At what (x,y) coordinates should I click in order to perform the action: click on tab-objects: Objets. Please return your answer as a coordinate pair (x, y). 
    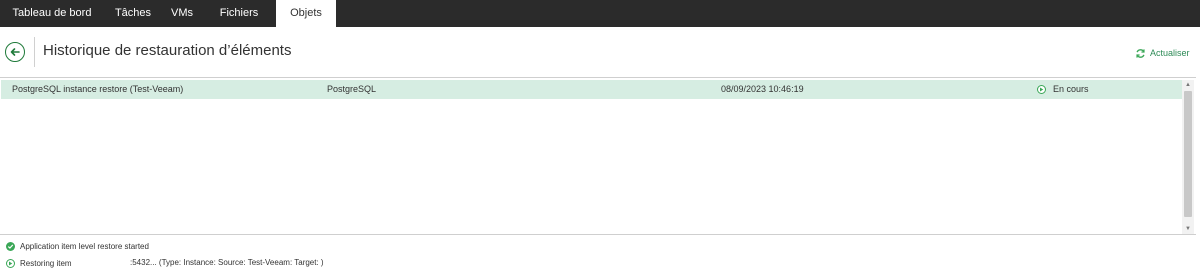
    Looking at the image, I should click on (306, 13).